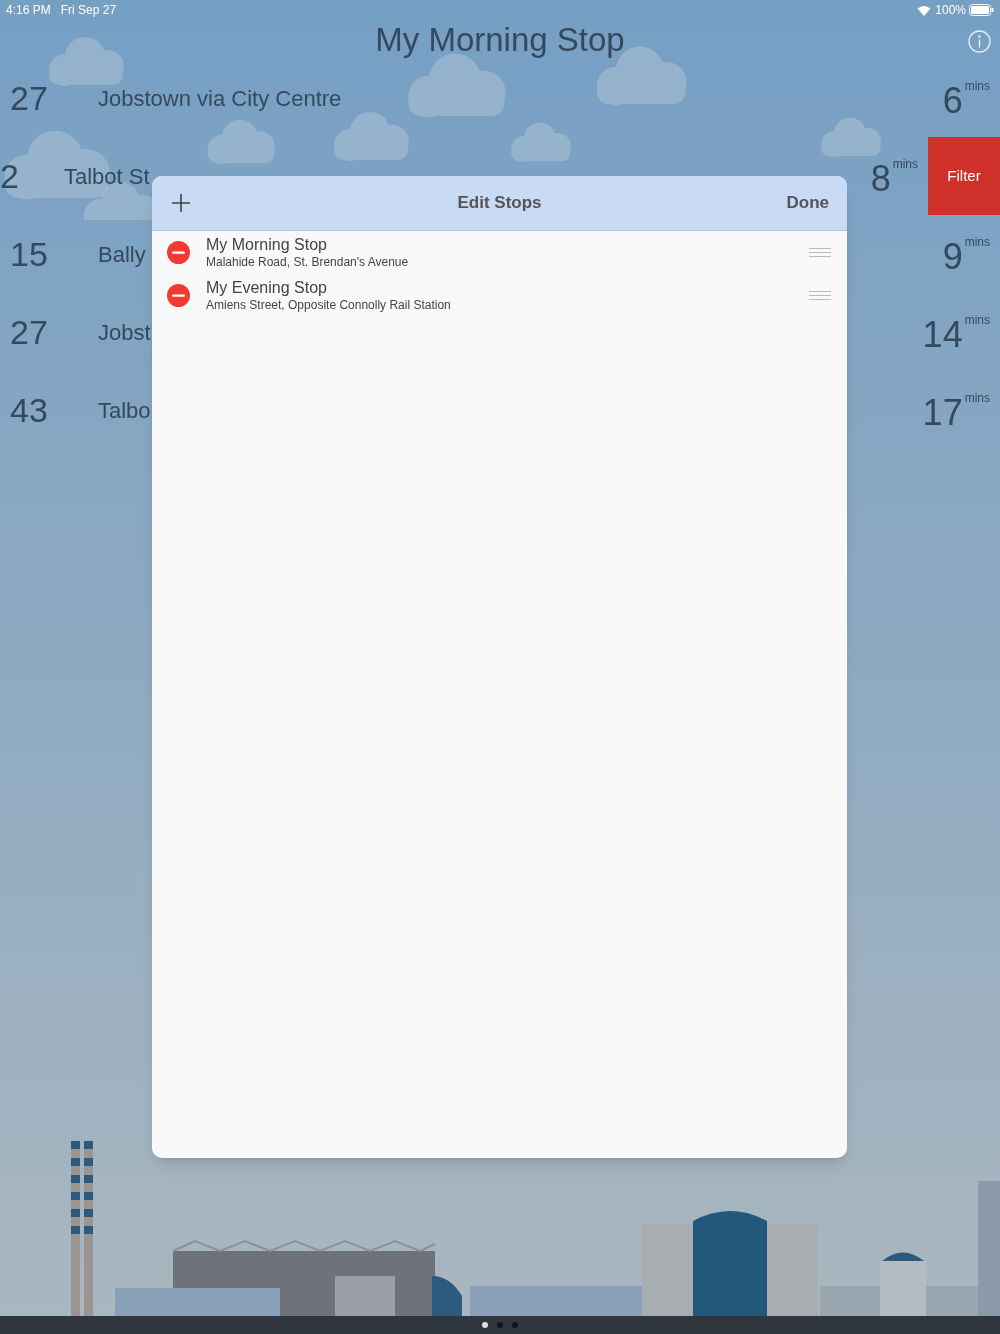  Describe the element at coordinates (942, 335) in the screenshot. I see `due-minutes: 14` at that location.